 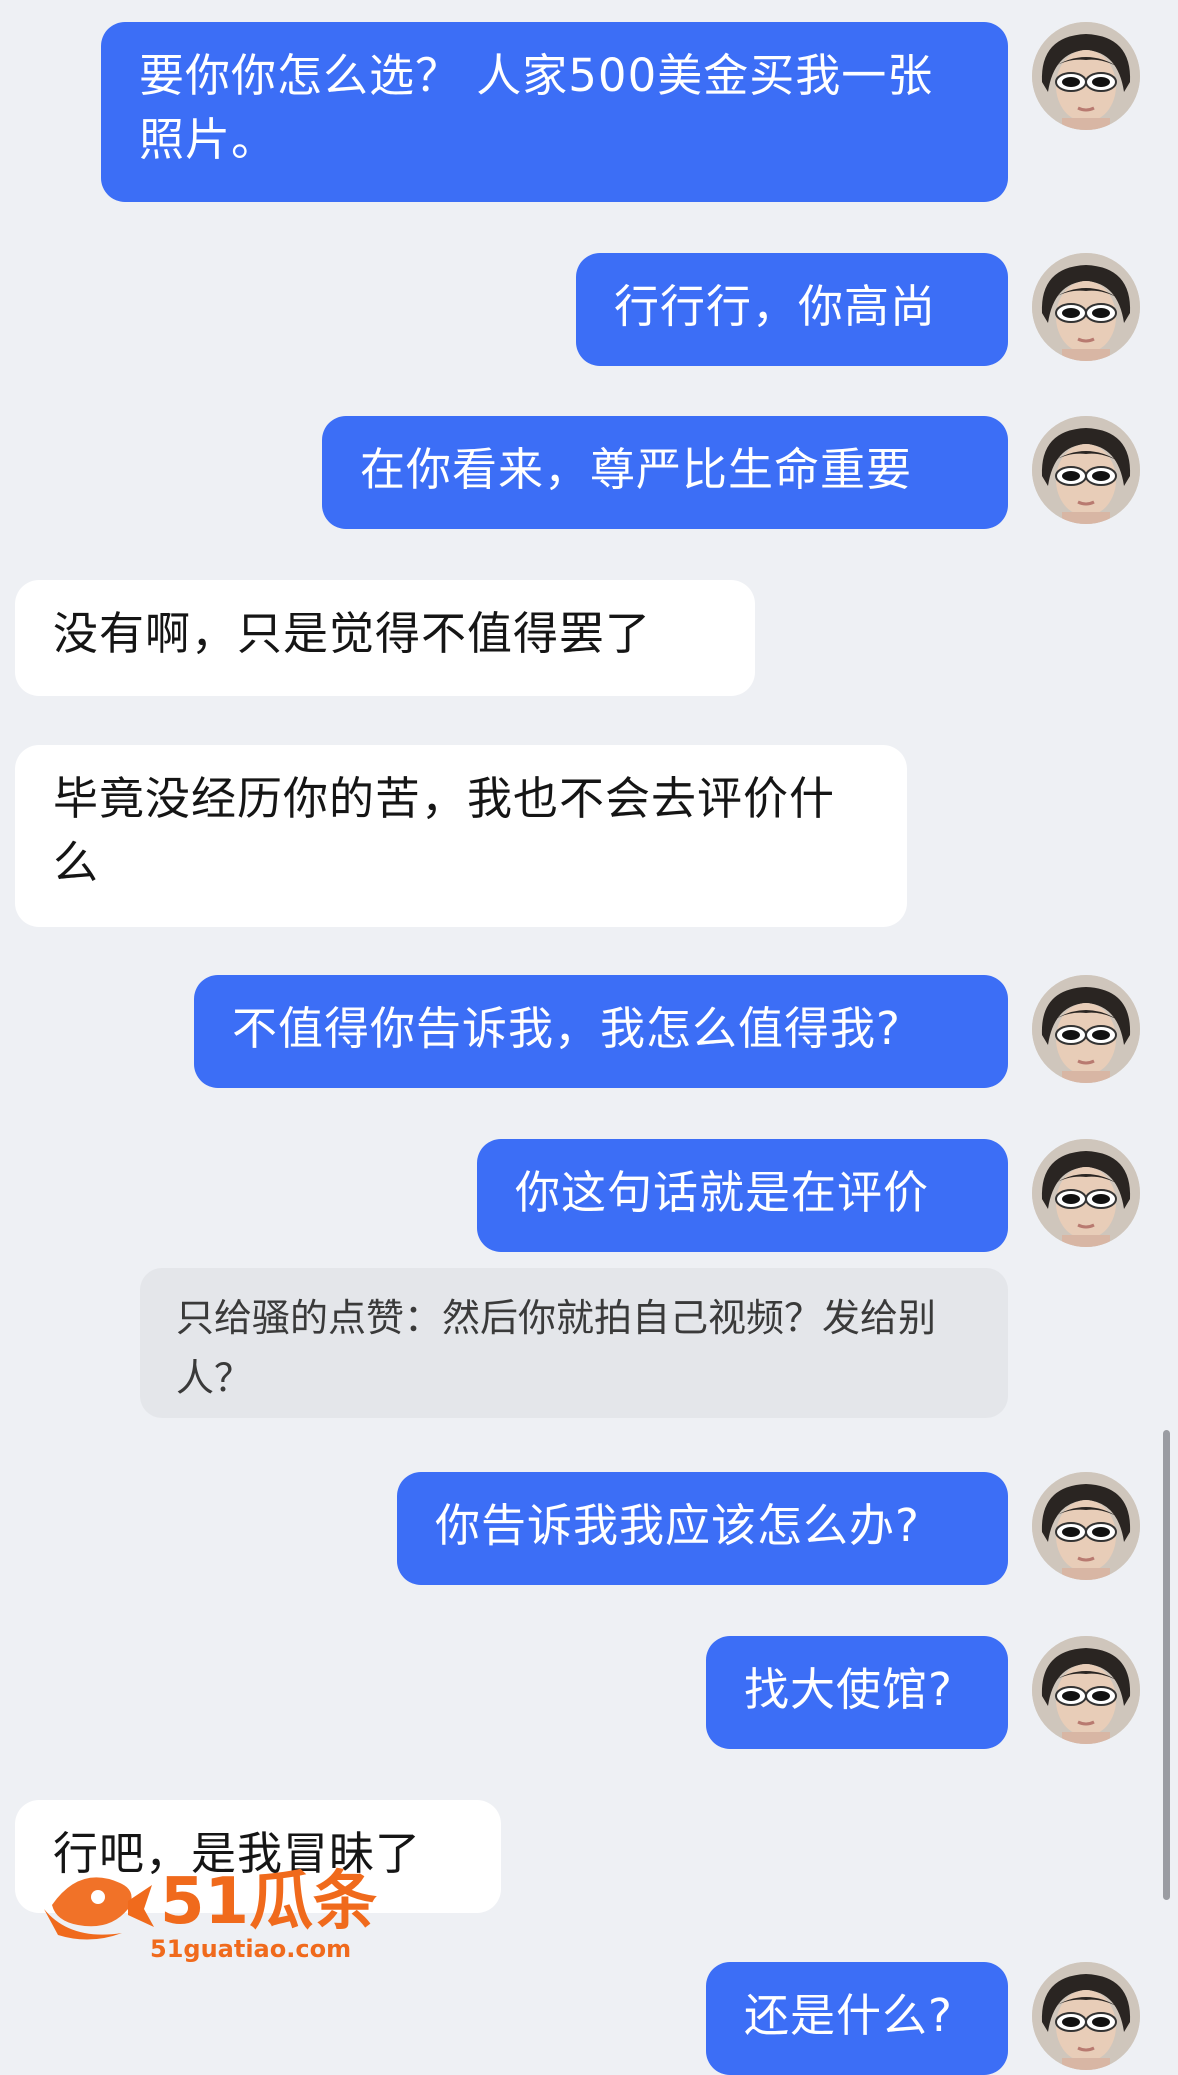 I want to click on chat-bubble-theirs: 毕竟没经历你的苦，我也不会去评价什么, so click(x=461, y=836).